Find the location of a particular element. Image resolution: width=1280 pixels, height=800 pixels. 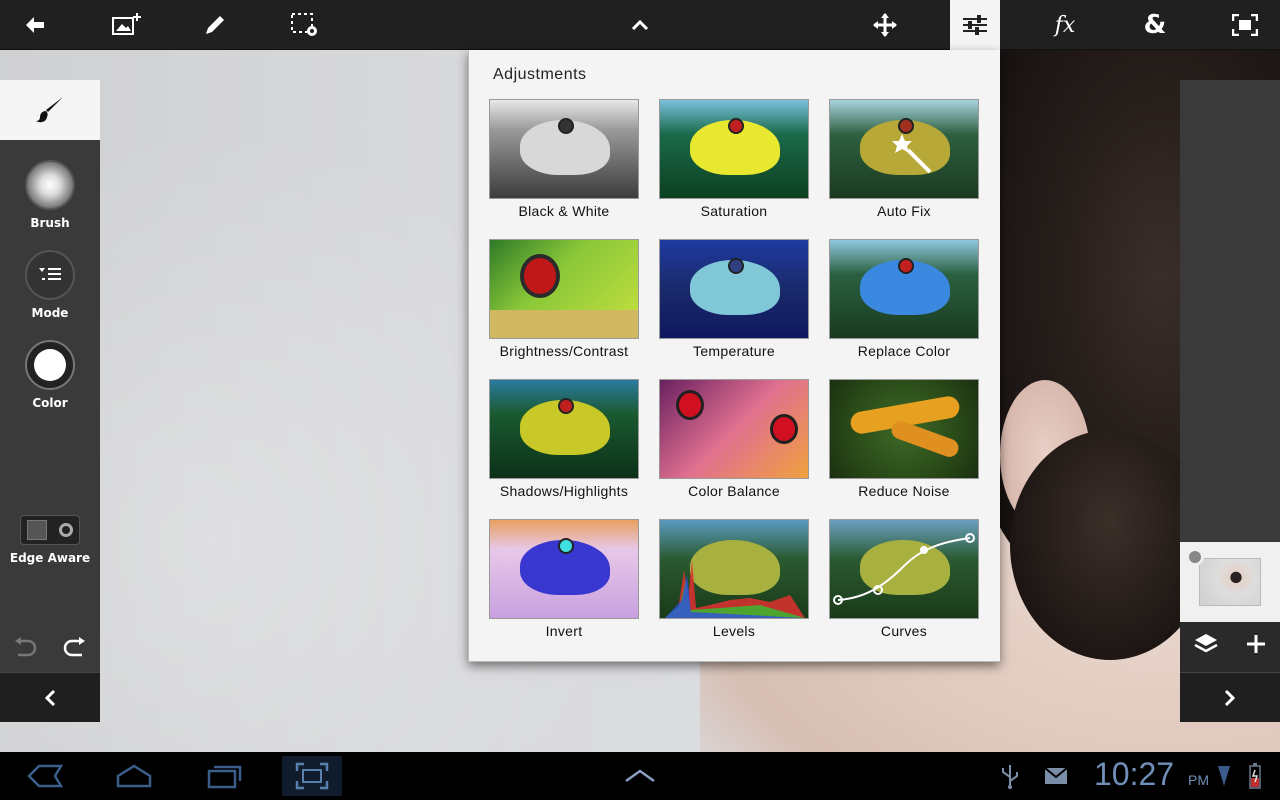

brightness-contrast-thumbnail is located at coordinates (564, 289).